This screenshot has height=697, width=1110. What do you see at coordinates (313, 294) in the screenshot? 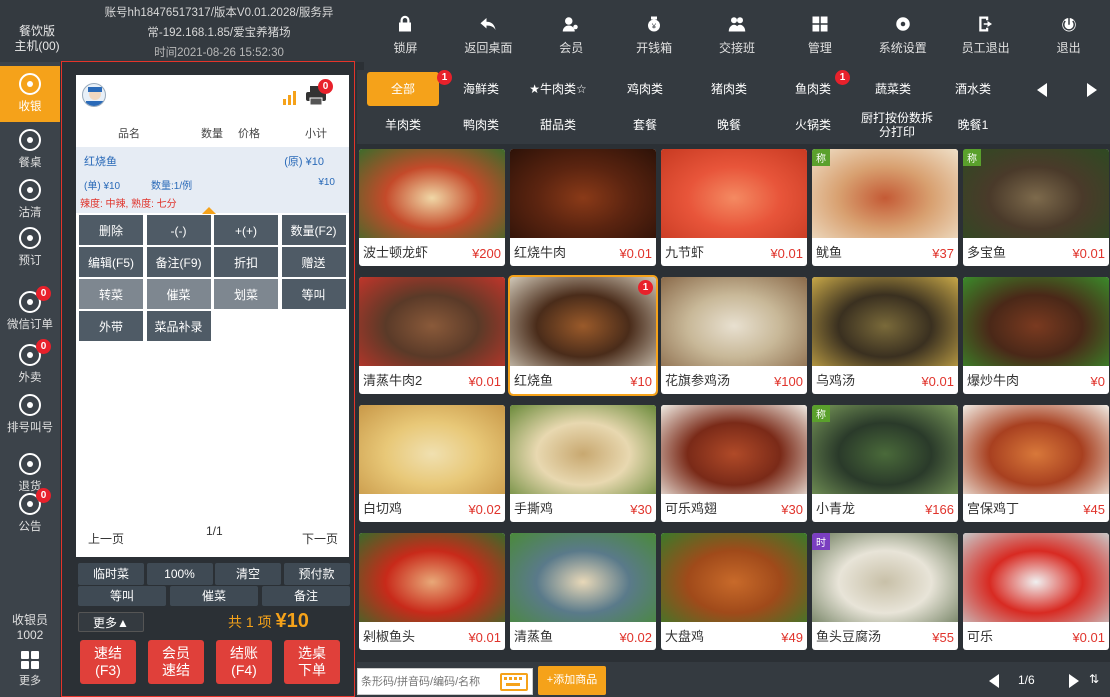
I see `order-action-button: 等叫` at bounding box center [313, 294].